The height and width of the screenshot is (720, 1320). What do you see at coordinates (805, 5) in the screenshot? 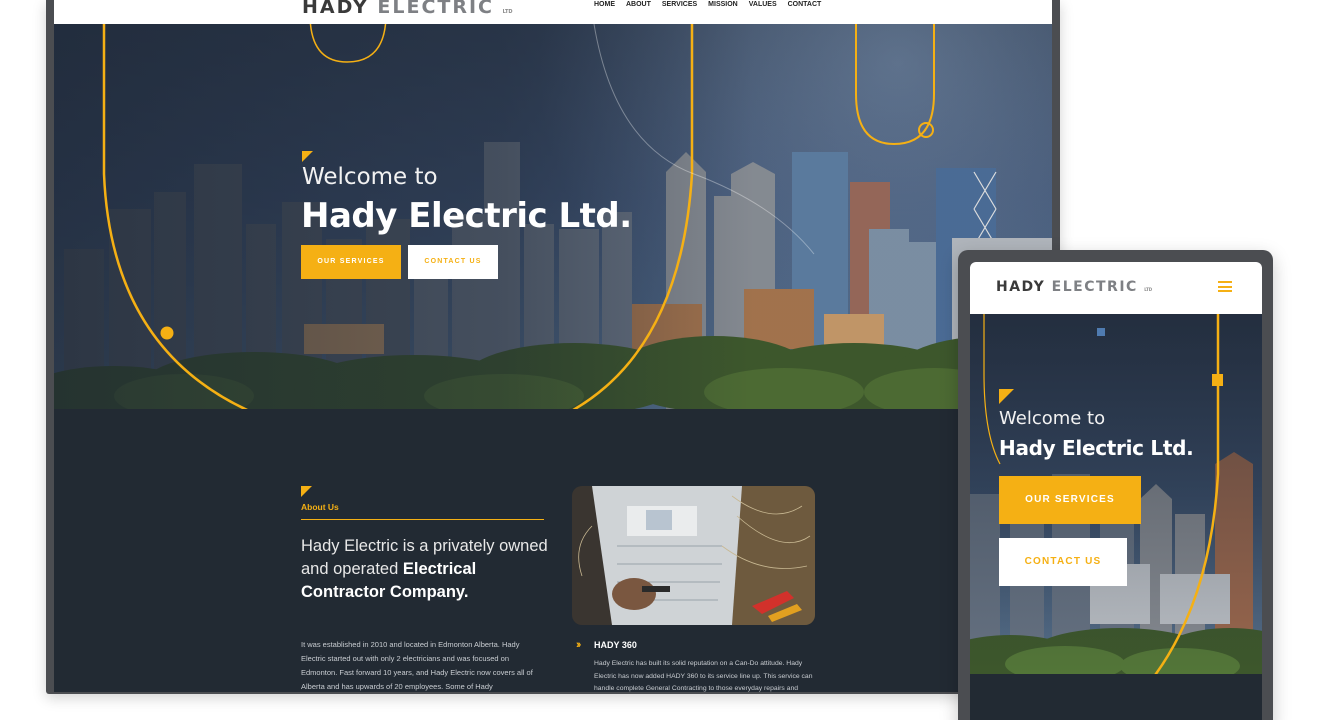
I see `nav-contact: CONTACT` at bounding box center [805, 5].